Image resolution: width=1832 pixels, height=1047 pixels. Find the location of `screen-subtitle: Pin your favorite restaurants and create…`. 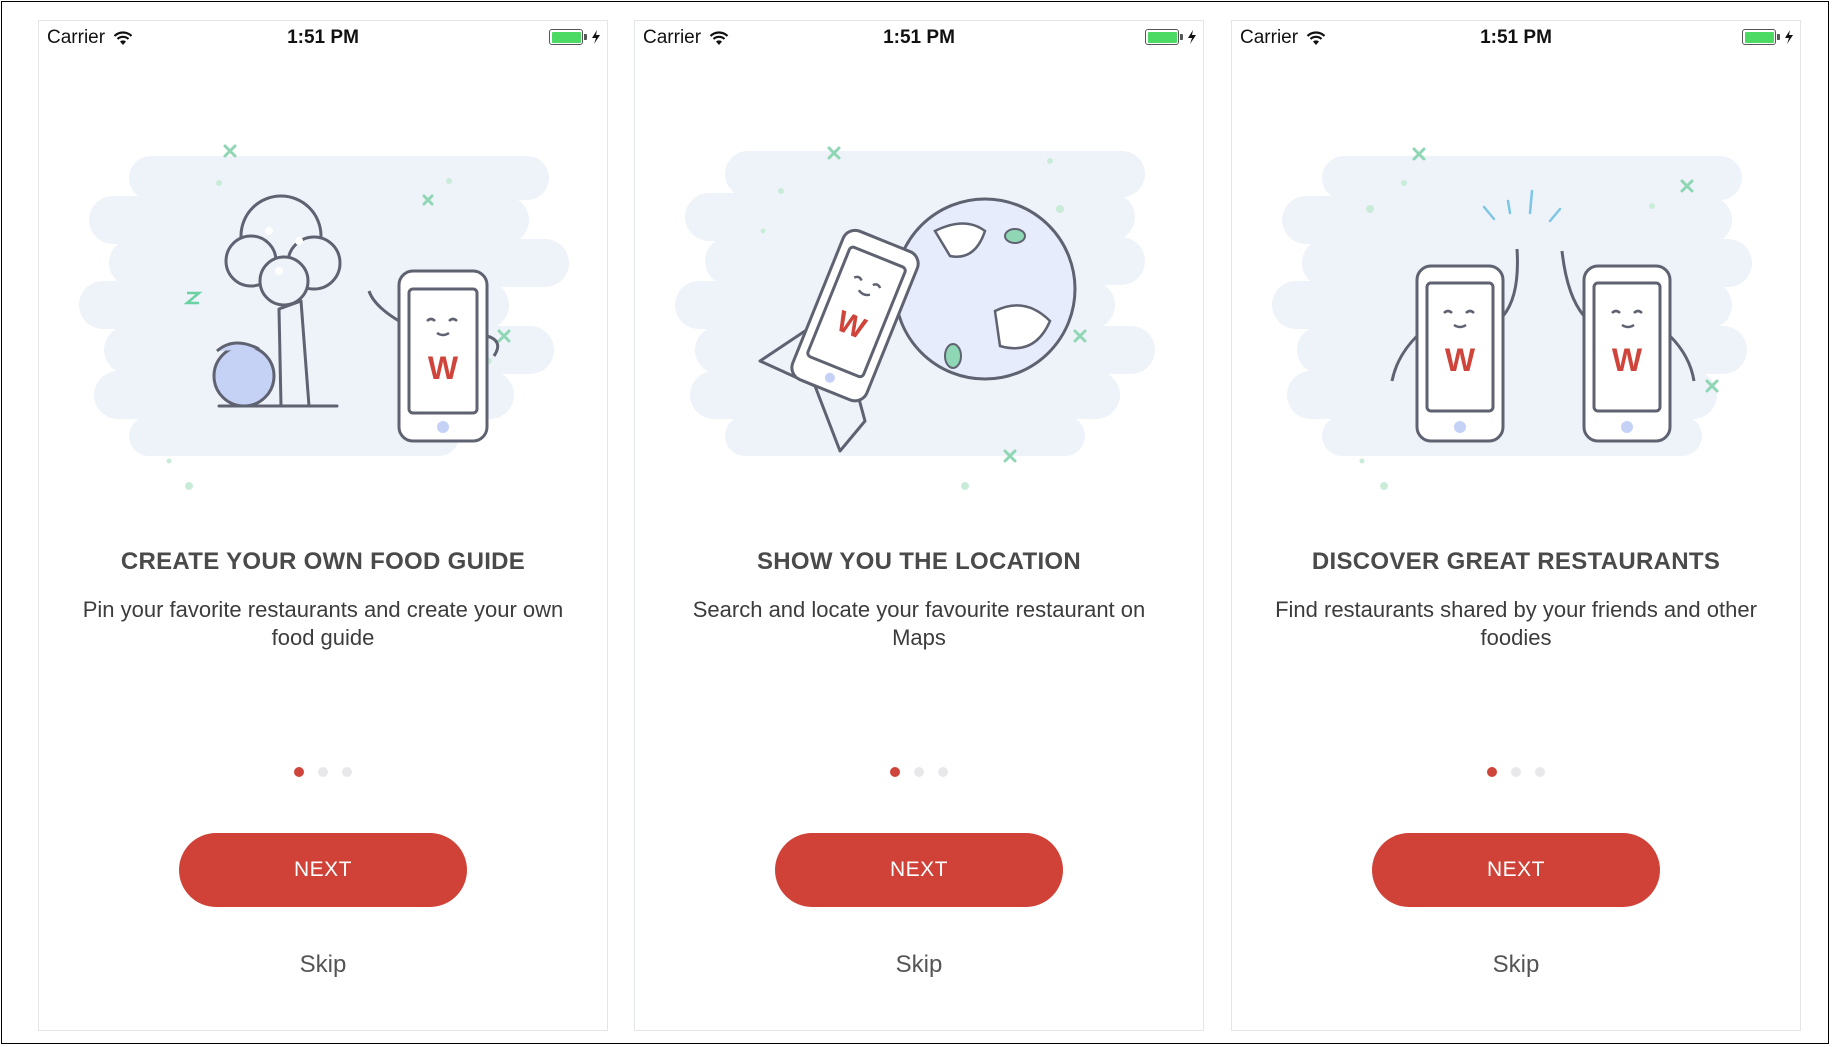

screen-subtitle: Pin your favorite restaurants and create… is located at coordinates (323, 623).